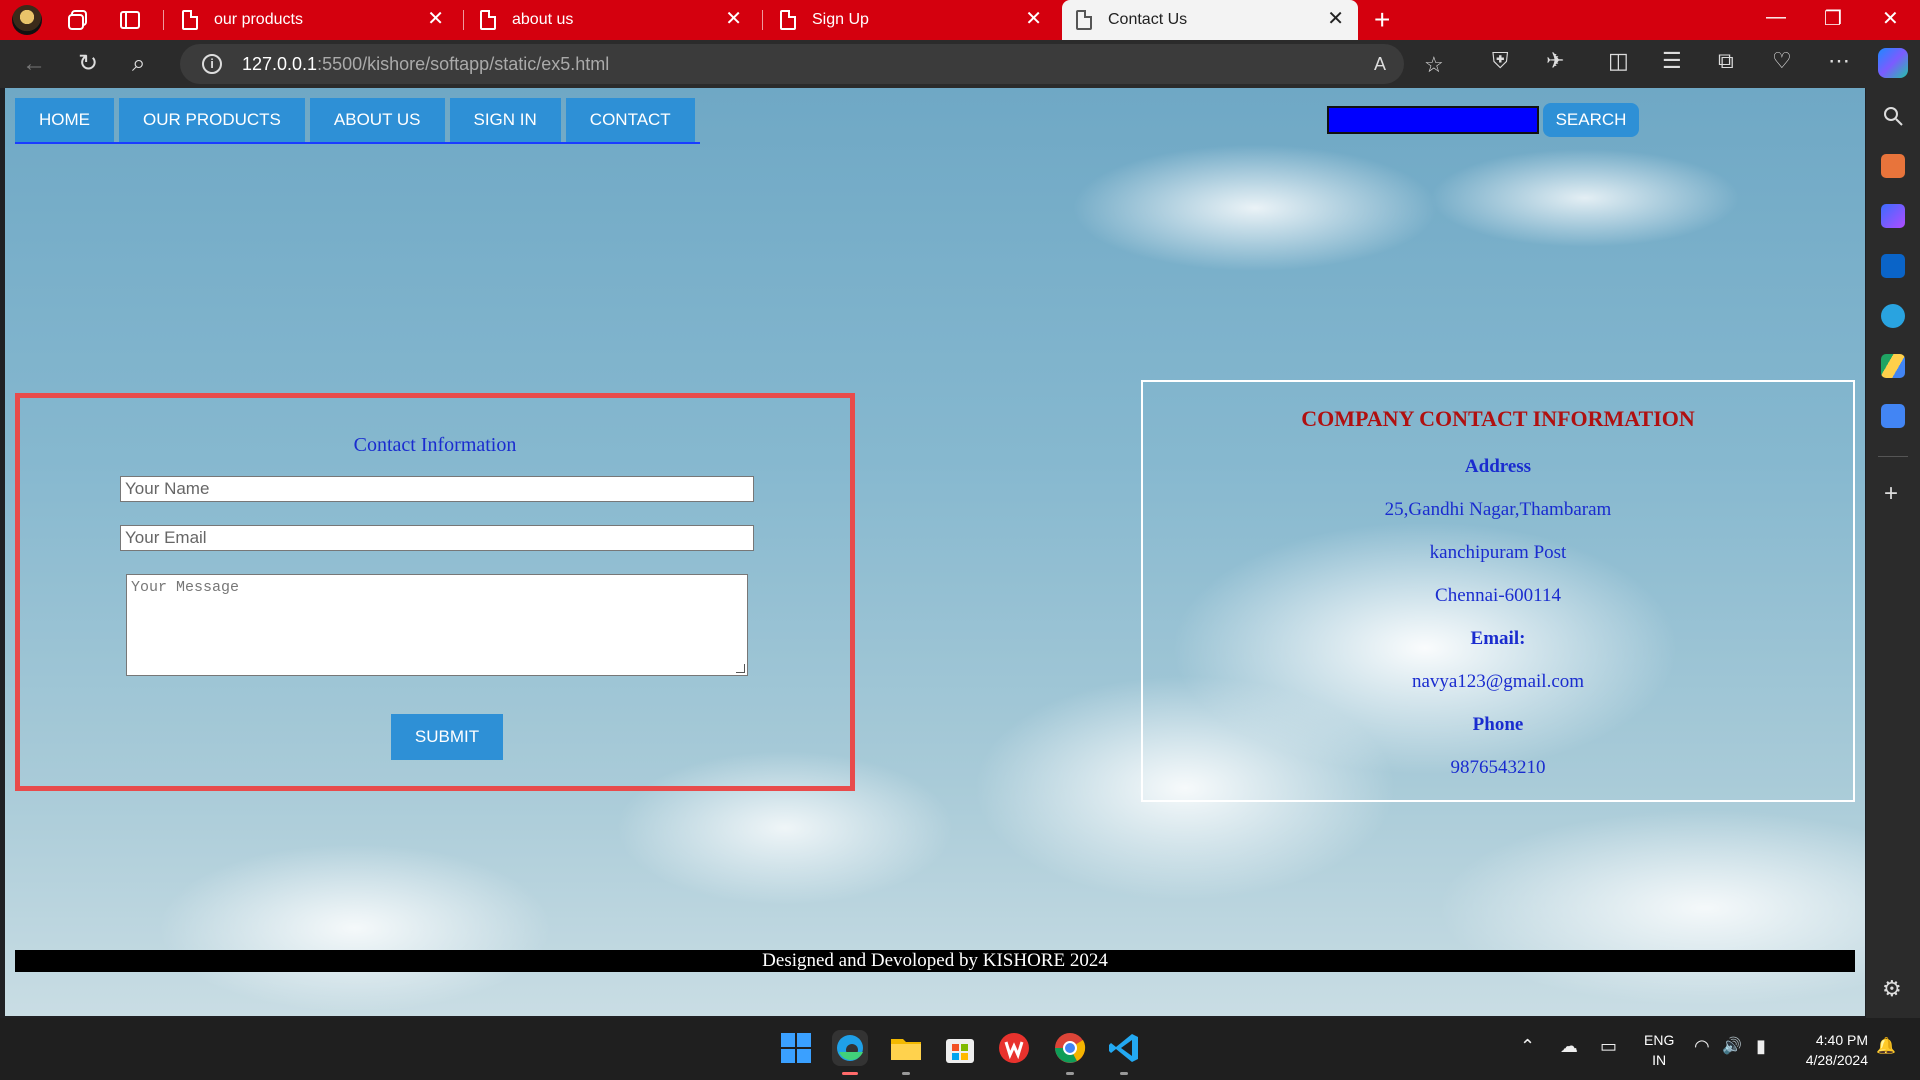 The width and height of the screenshot is (1920, 1080). I want to click on profile-avatar, so click(27, 20).